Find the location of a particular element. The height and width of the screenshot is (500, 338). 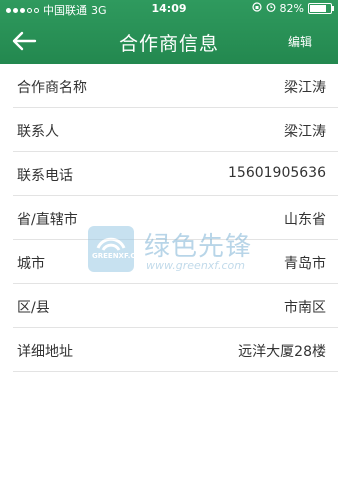

navigation-bar: 合作商信息 编辑 is located at coordinates (169, 41).